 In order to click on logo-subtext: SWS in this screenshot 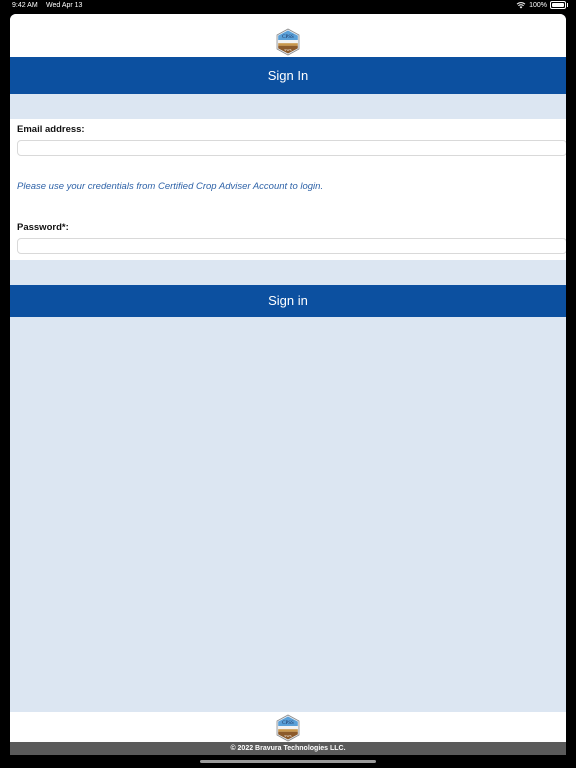, I will do `click(287, 50)`.